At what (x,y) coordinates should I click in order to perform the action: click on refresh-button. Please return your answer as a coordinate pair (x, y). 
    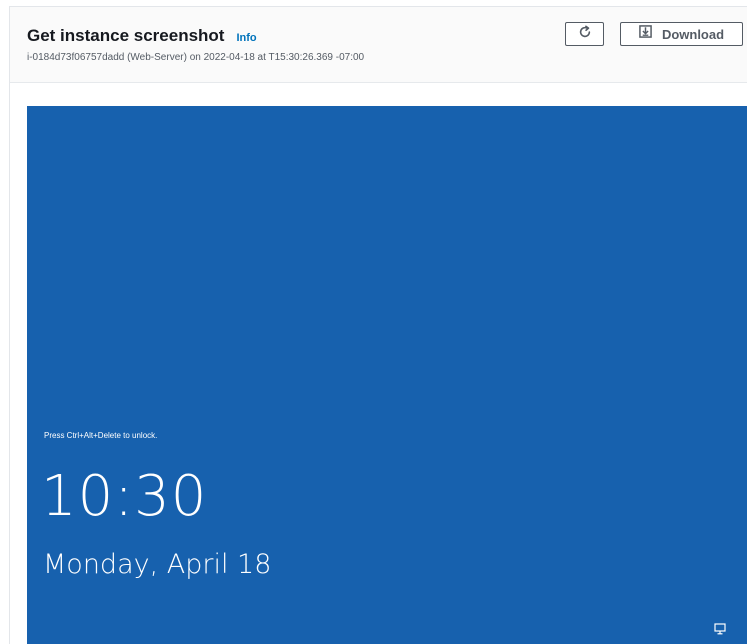
    Looking at the image, I should click on (584, 34).